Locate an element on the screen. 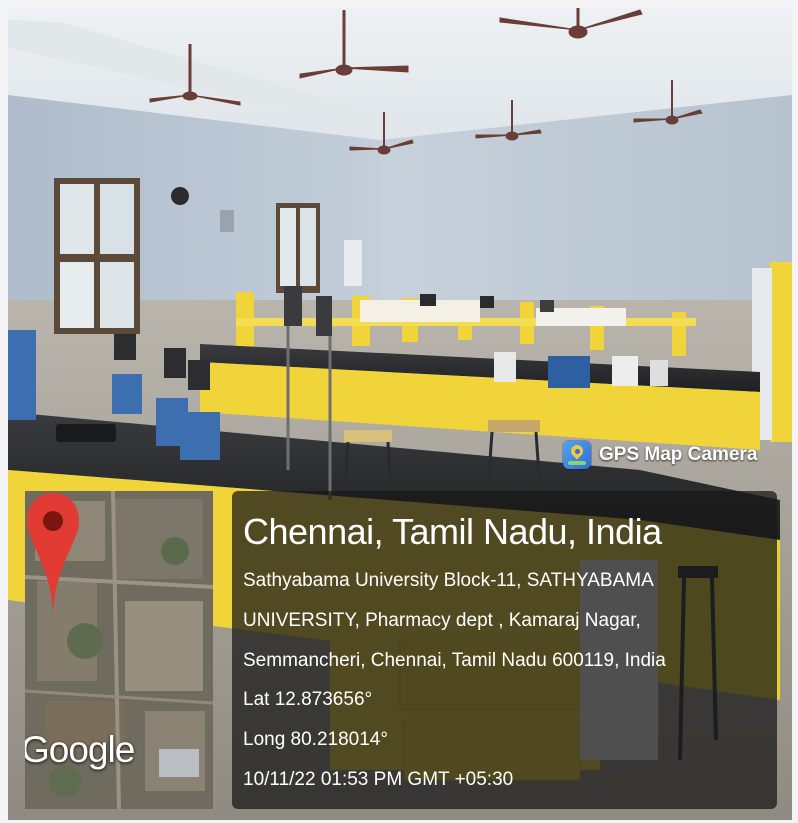 Image resolution: width=798 pixels, height=823 pixels. wall-box is located at coordinates (227, 221).